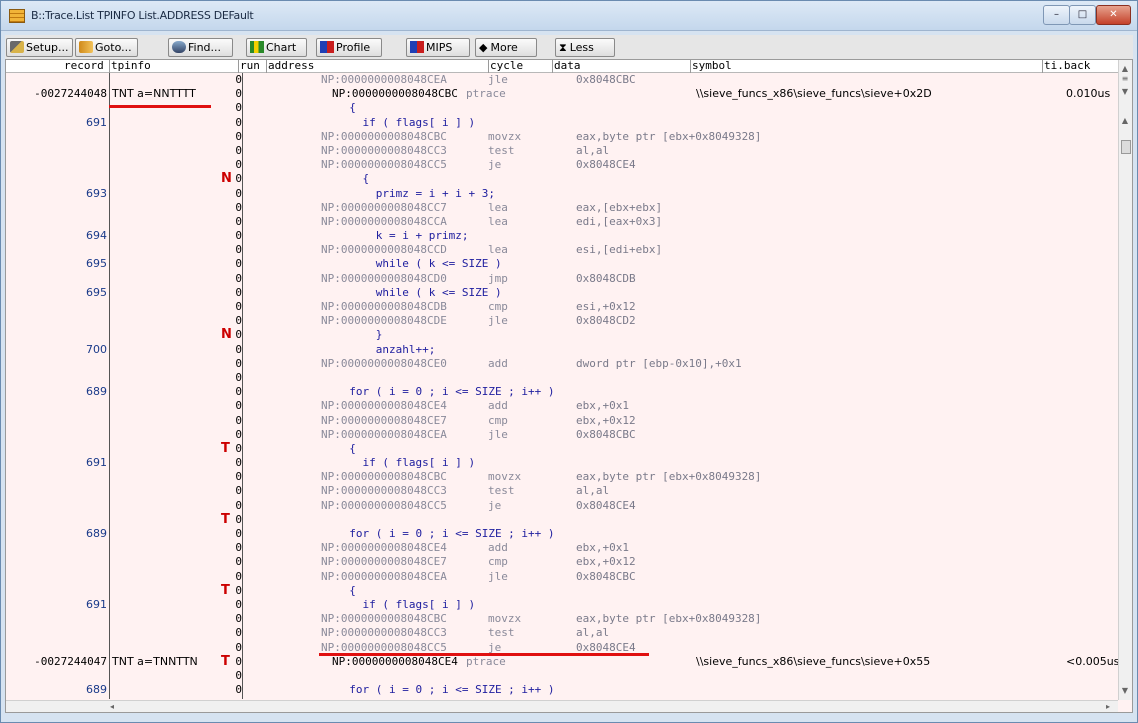 This screenshot has height=723, width=1138. What do you see at coordinates (1088, 94) in the screenshot?
I see `tiback-value: 0.010us` at bounding box center [1088, 94].